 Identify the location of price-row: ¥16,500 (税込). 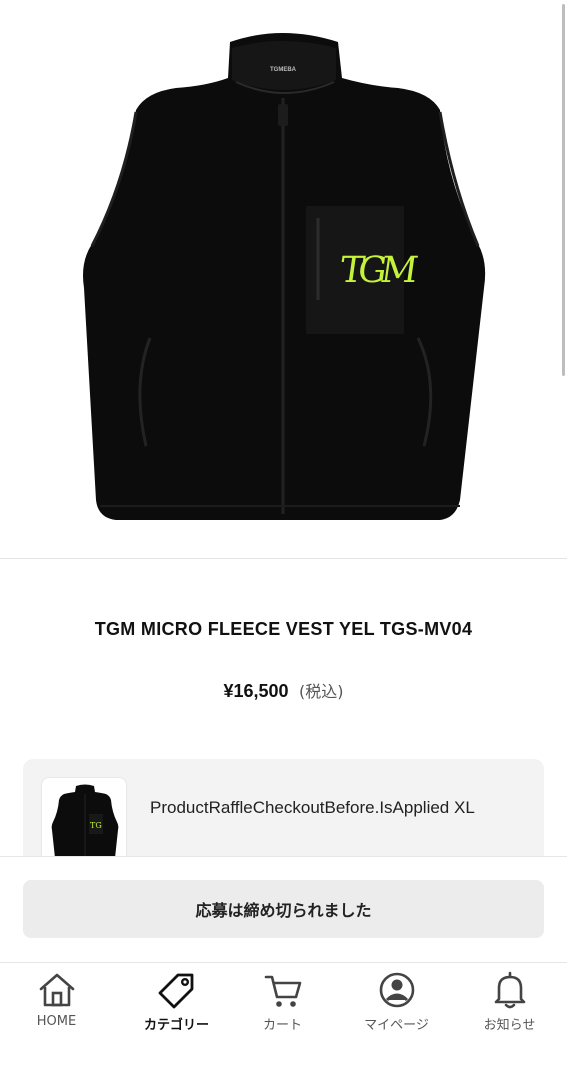
(283, 690).